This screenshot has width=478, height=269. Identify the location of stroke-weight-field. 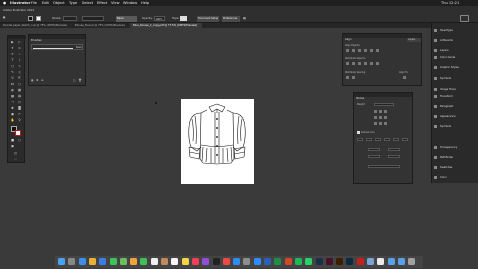
(70, 18).